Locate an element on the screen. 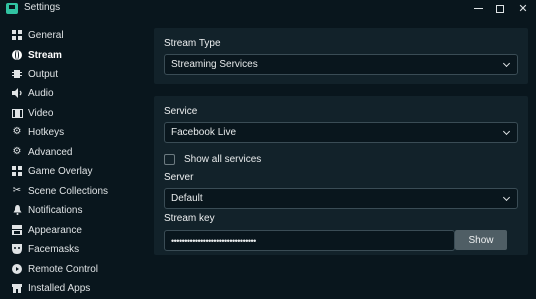 Image resolution: width=536 pixels, height=299 pixels. sidebar-item-label: Output is located at coordinates (43, 74).